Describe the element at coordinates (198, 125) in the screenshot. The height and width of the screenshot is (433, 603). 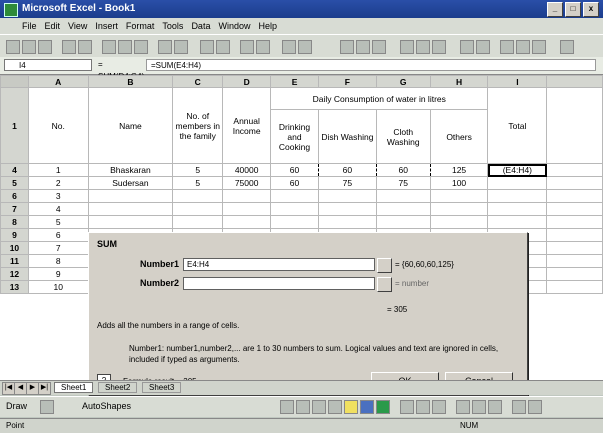
I see `header-members: No. of members in the family` at that location.